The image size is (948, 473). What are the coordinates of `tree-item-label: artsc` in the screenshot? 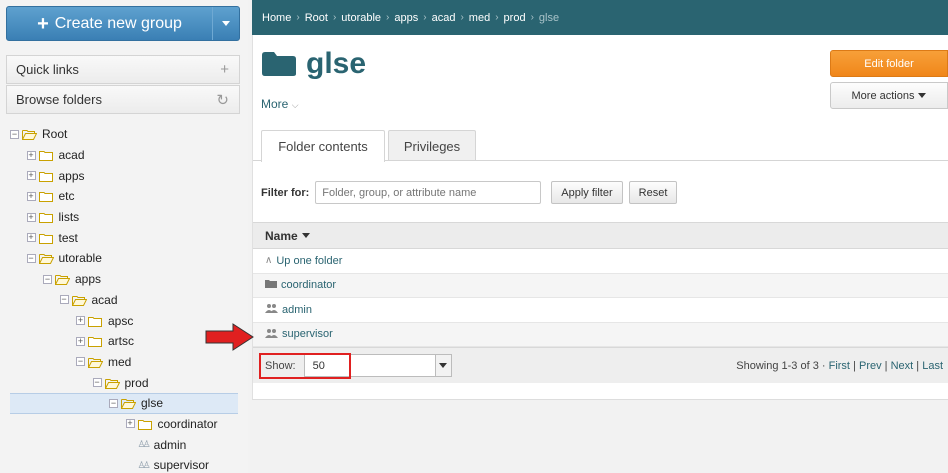 It's located at (121, 341).